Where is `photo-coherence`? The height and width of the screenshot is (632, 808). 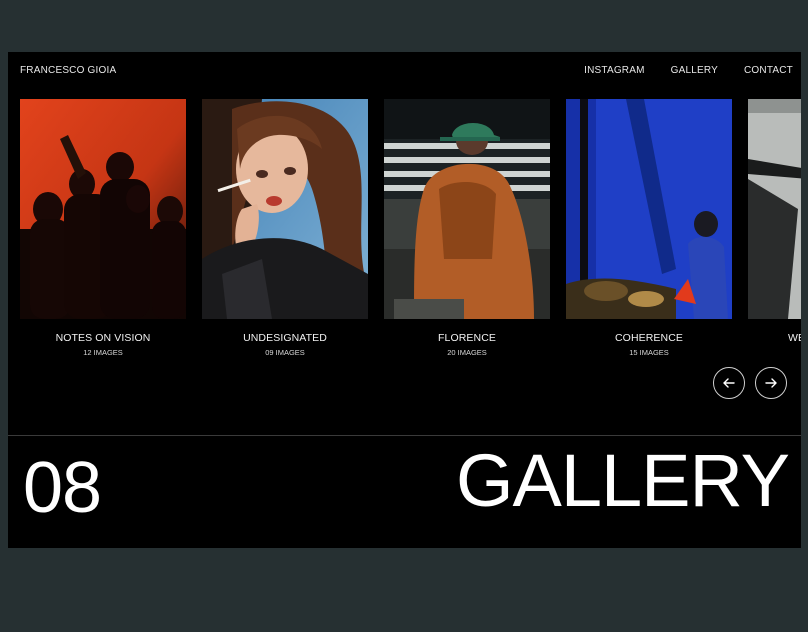 photo-coherence is located at coordinates (649, 209).